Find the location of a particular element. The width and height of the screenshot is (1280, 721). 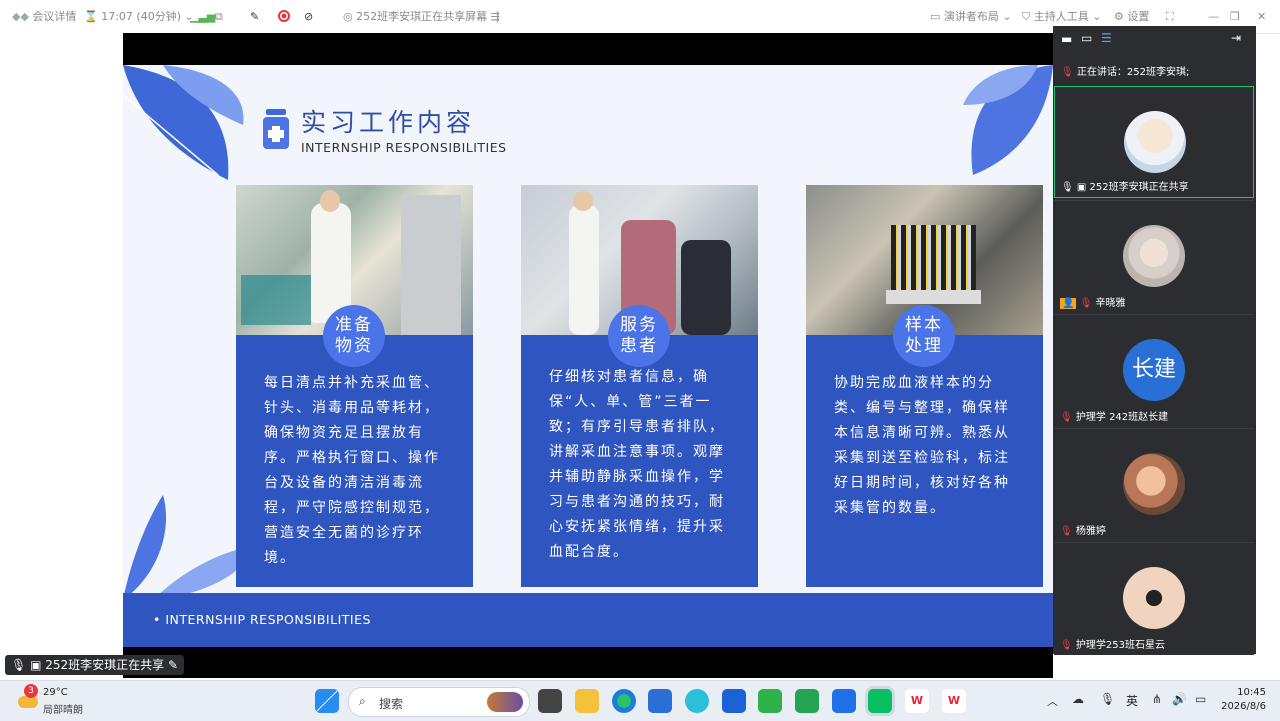

windows-start-icon is located at coordinates (327, 701).